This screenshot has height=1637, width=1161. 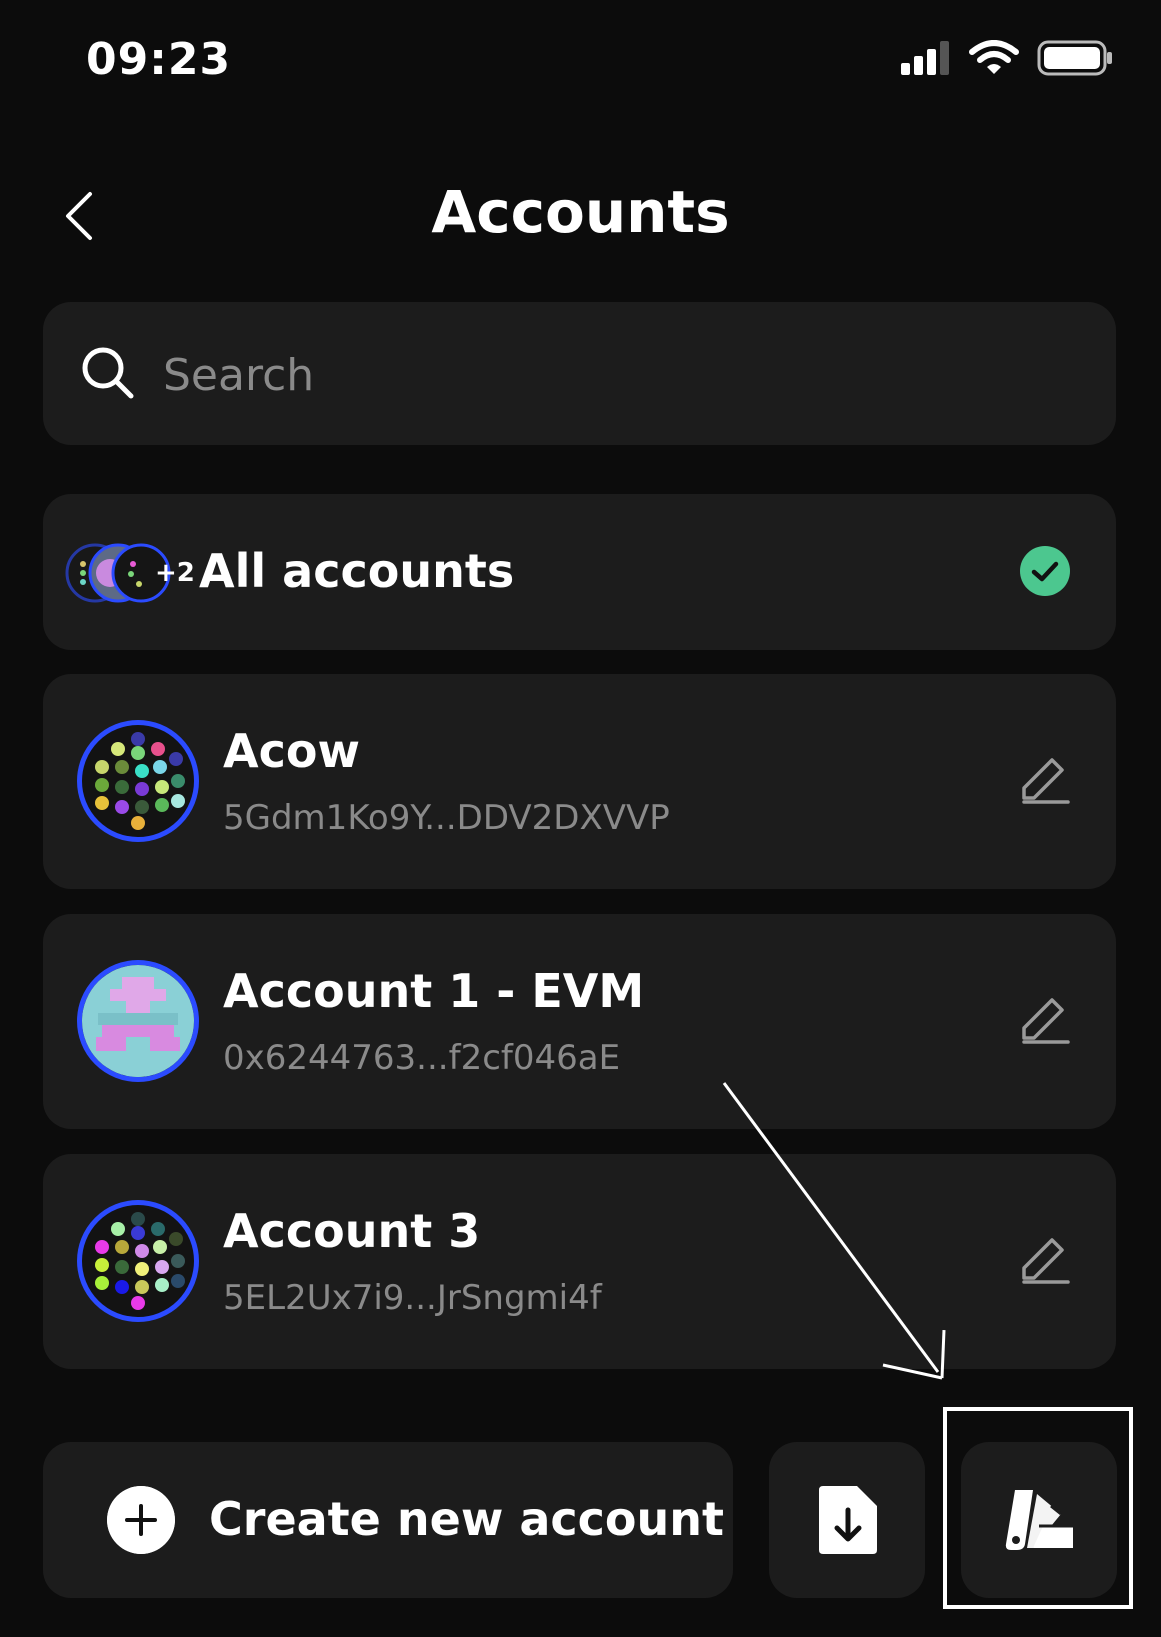 I want to click on plus-icon, so click(x=141, y=1520).